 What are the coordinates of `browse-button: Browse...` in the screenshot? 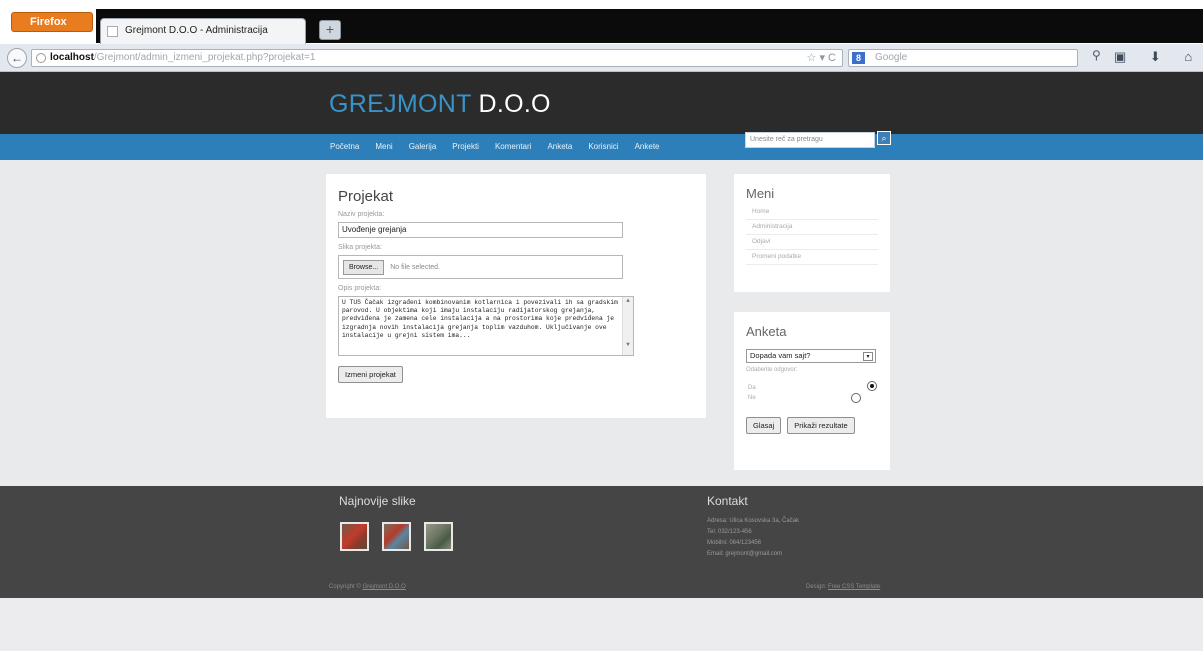 It's located at (364, 267).